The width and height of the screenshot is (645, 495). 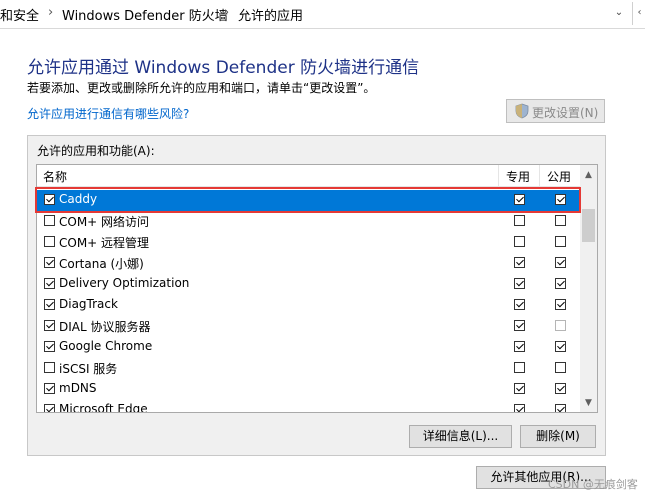 What do you see at coordinates (308, 406) in the screenshot?
I see `list-item: Microsoft Edge` at bounding box center [308, 406].